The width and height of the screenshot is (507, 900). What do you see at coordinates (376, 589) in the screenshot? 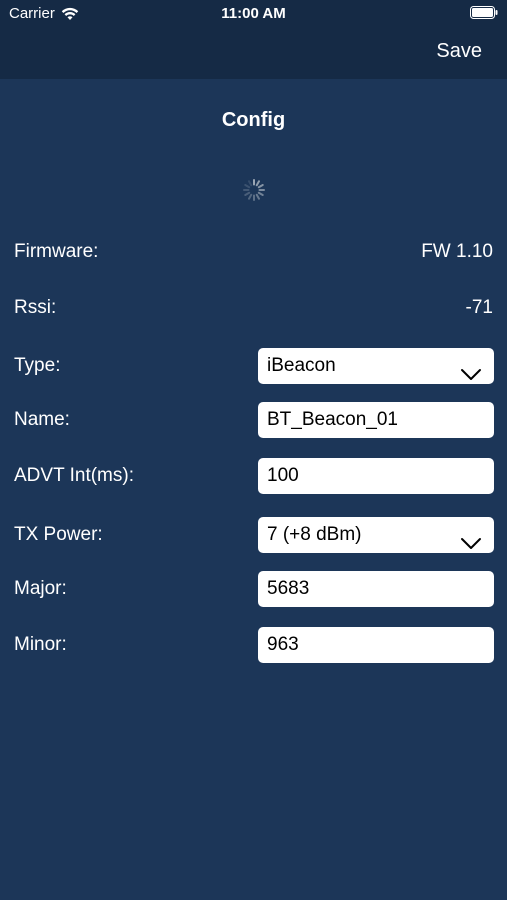
I see `major-input: 5683` at bounding box center [376, 589].